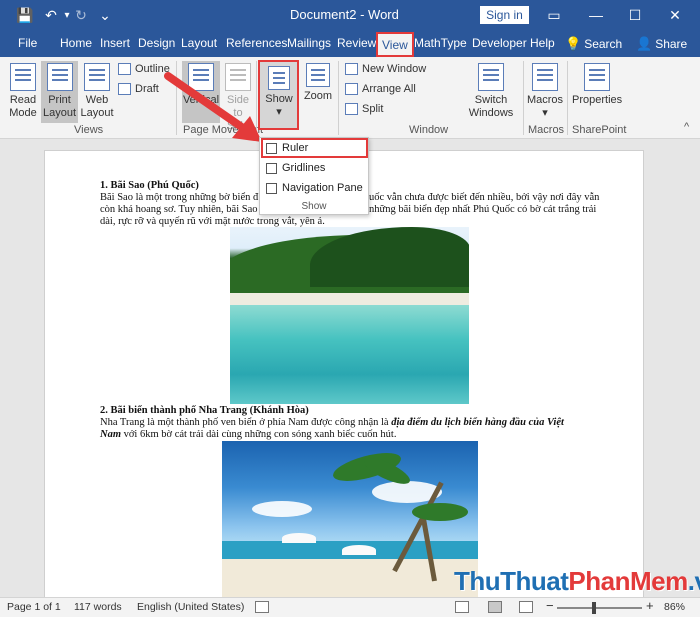 The width and height of the screenshot is (700, 617). I want to click on show-group-label: Show, so click(314, 206).